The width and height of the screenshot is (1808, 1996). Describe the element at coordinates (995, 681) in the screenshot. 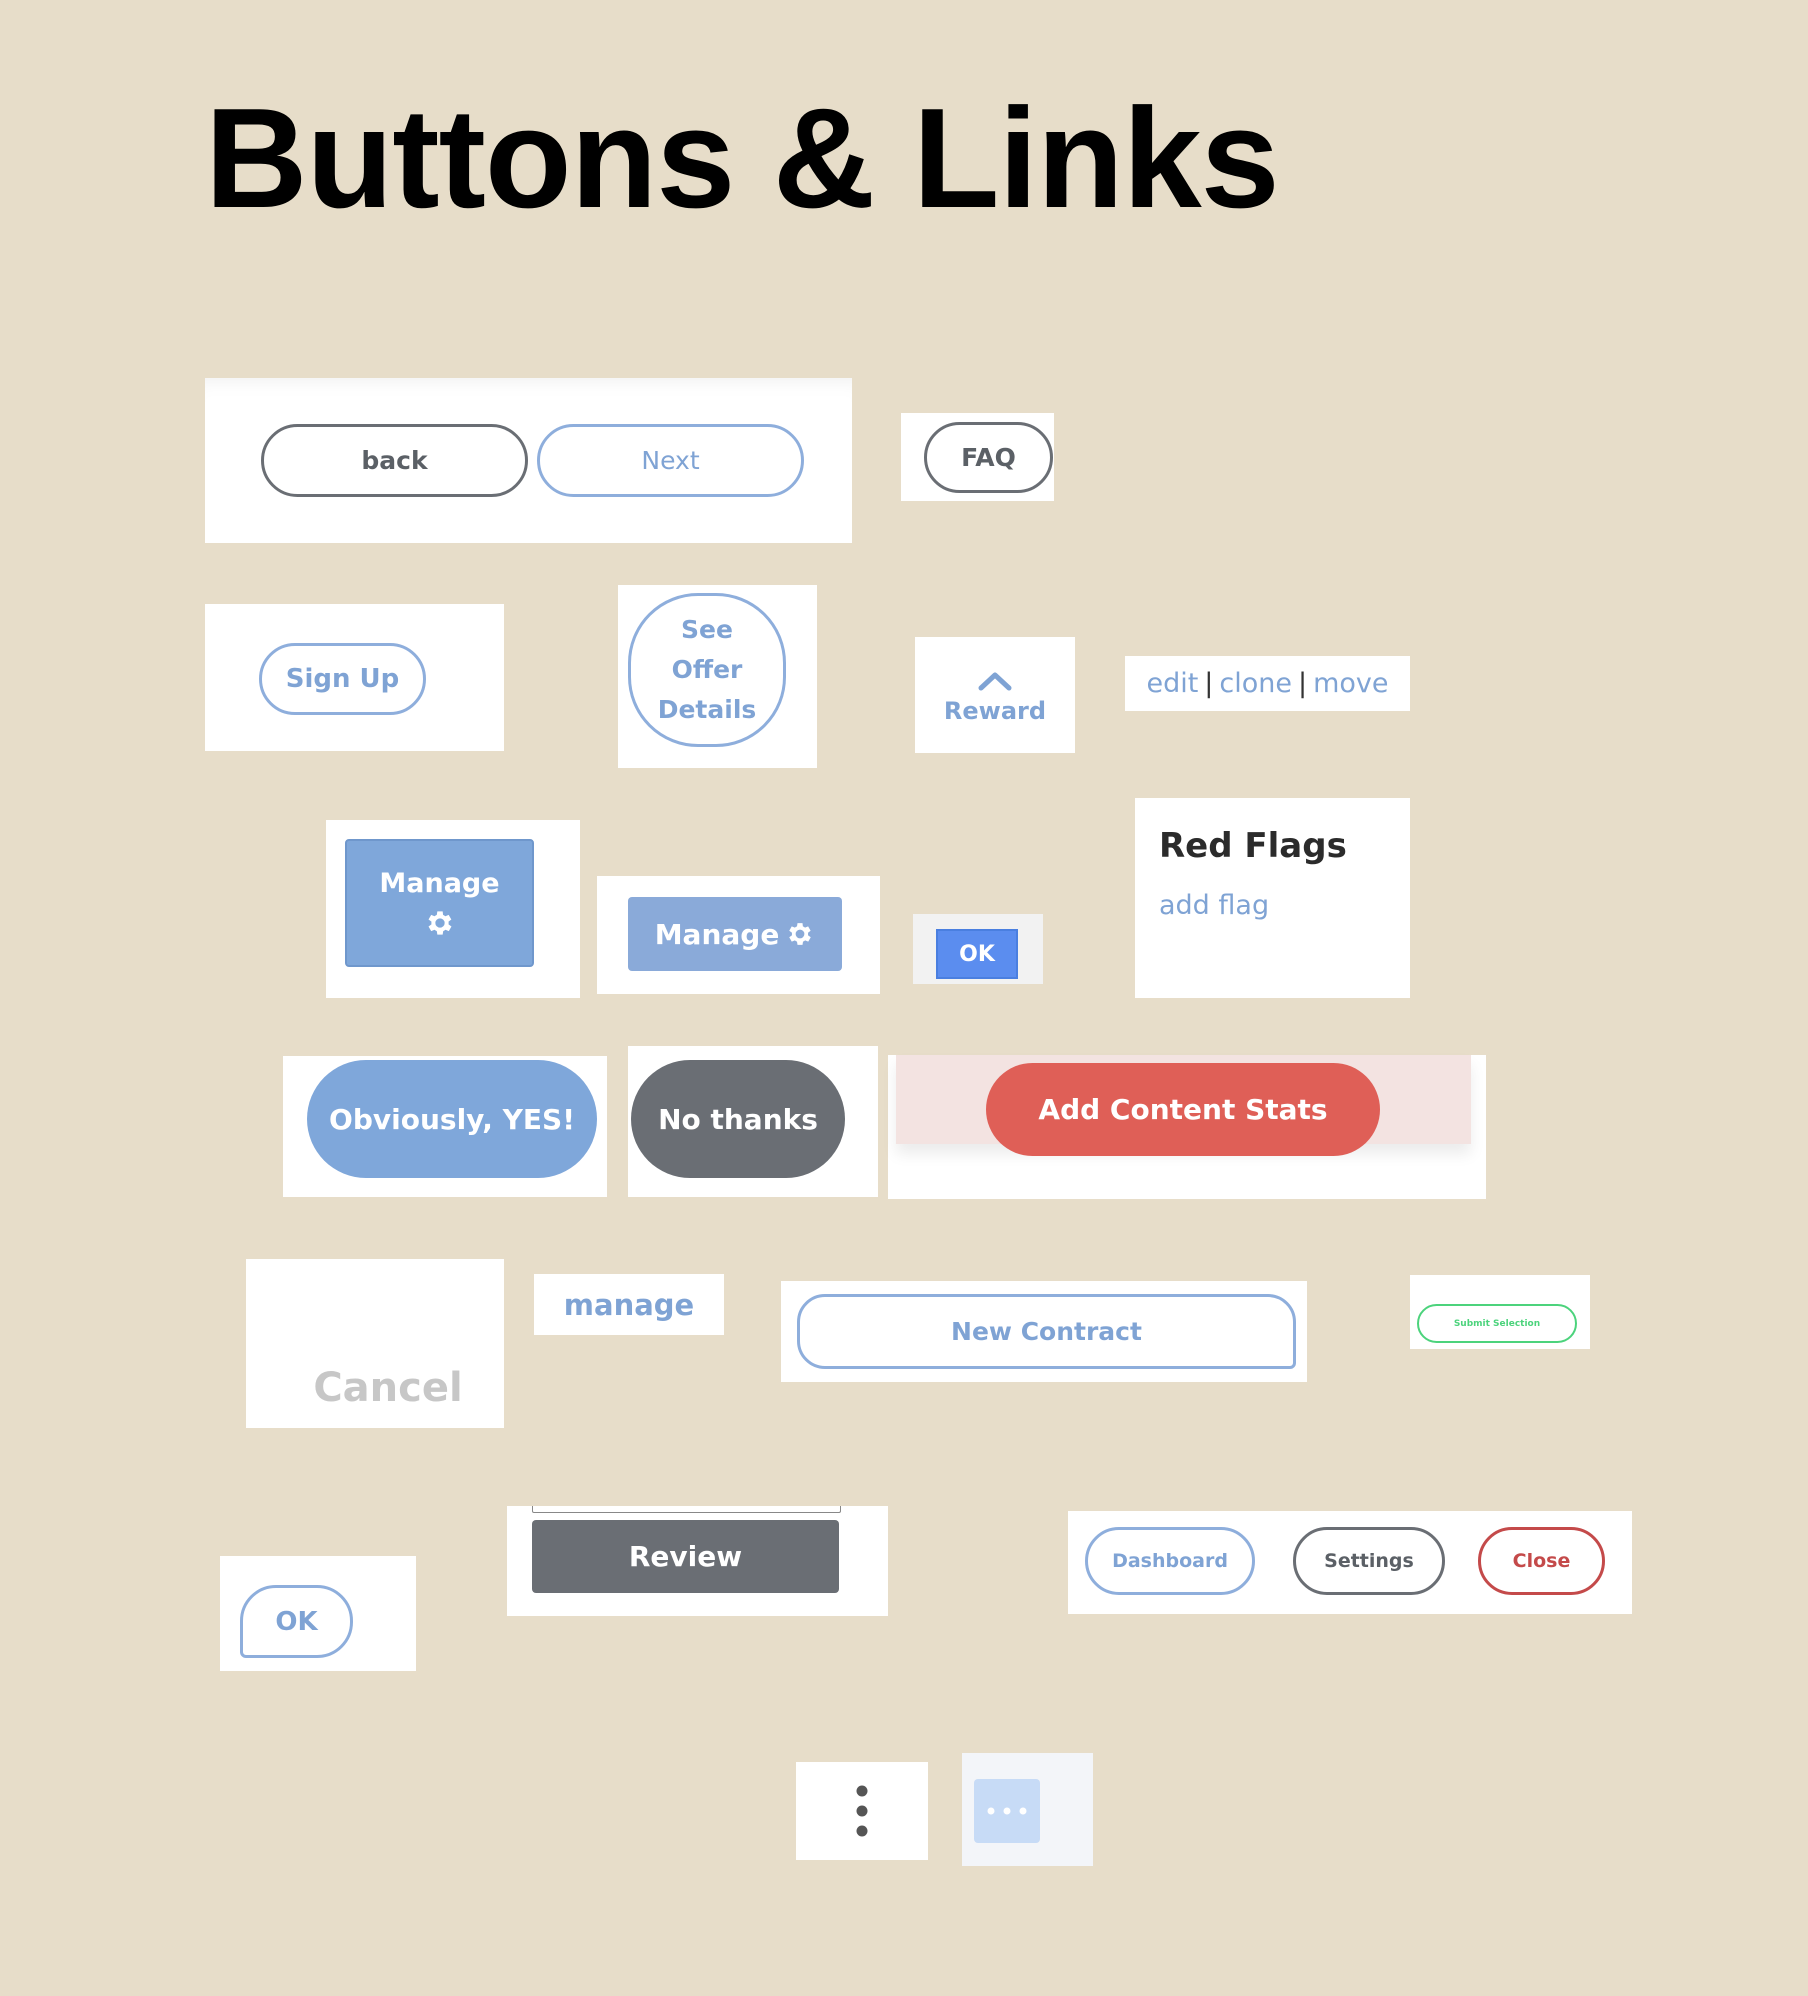

I see `chevron-up-icon` at that location.